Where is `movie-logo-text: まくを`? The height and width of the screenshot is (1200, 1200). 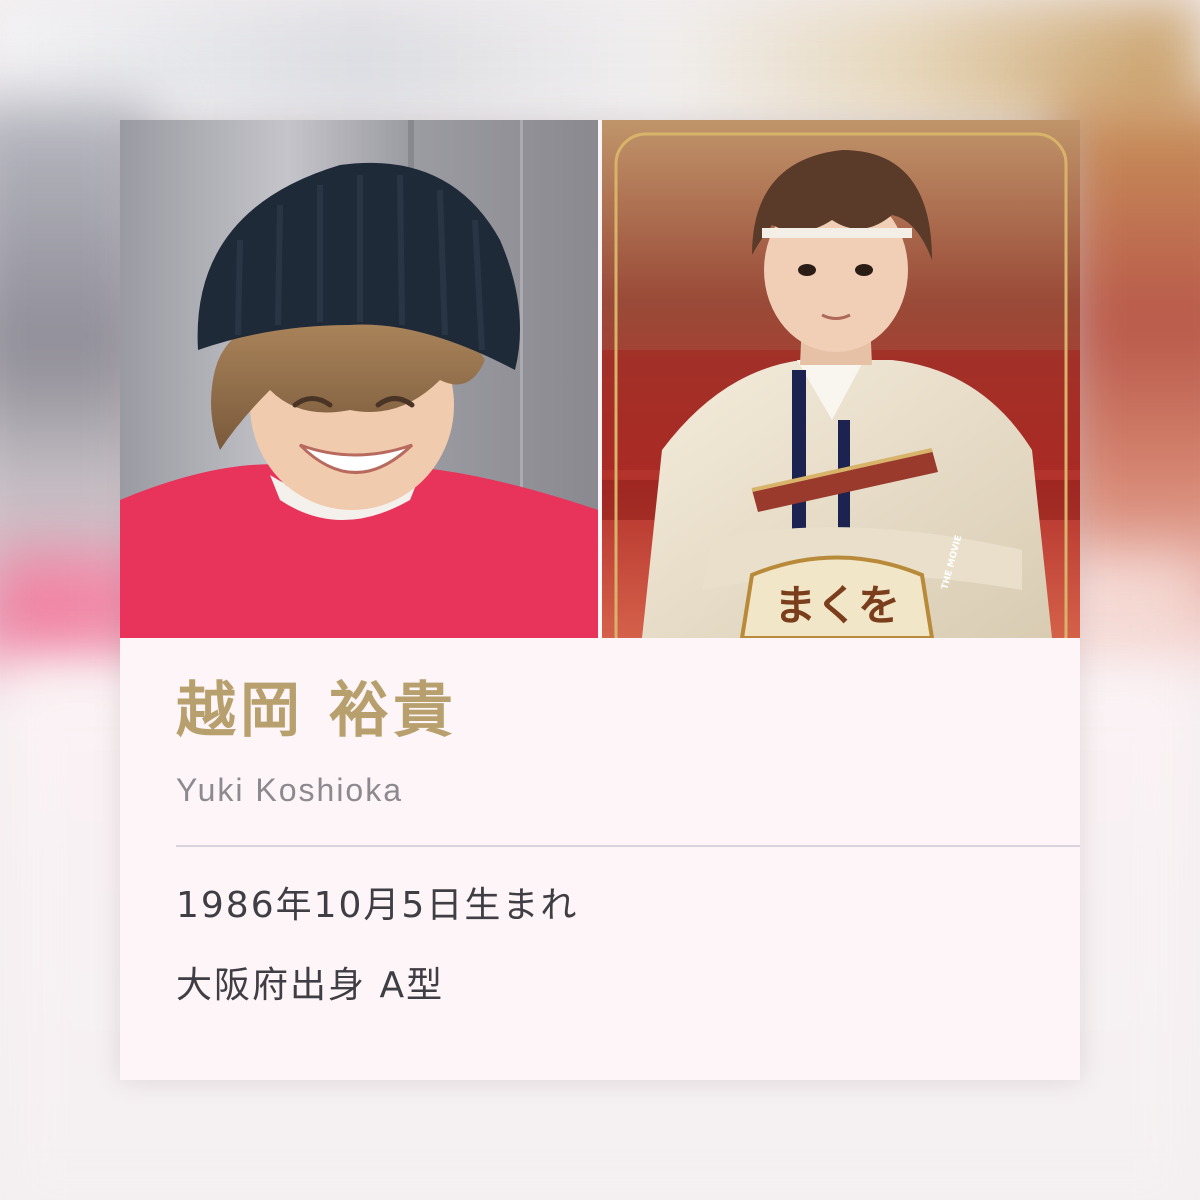
movie-logo-text: まくを is located at coordinates (837, 605).